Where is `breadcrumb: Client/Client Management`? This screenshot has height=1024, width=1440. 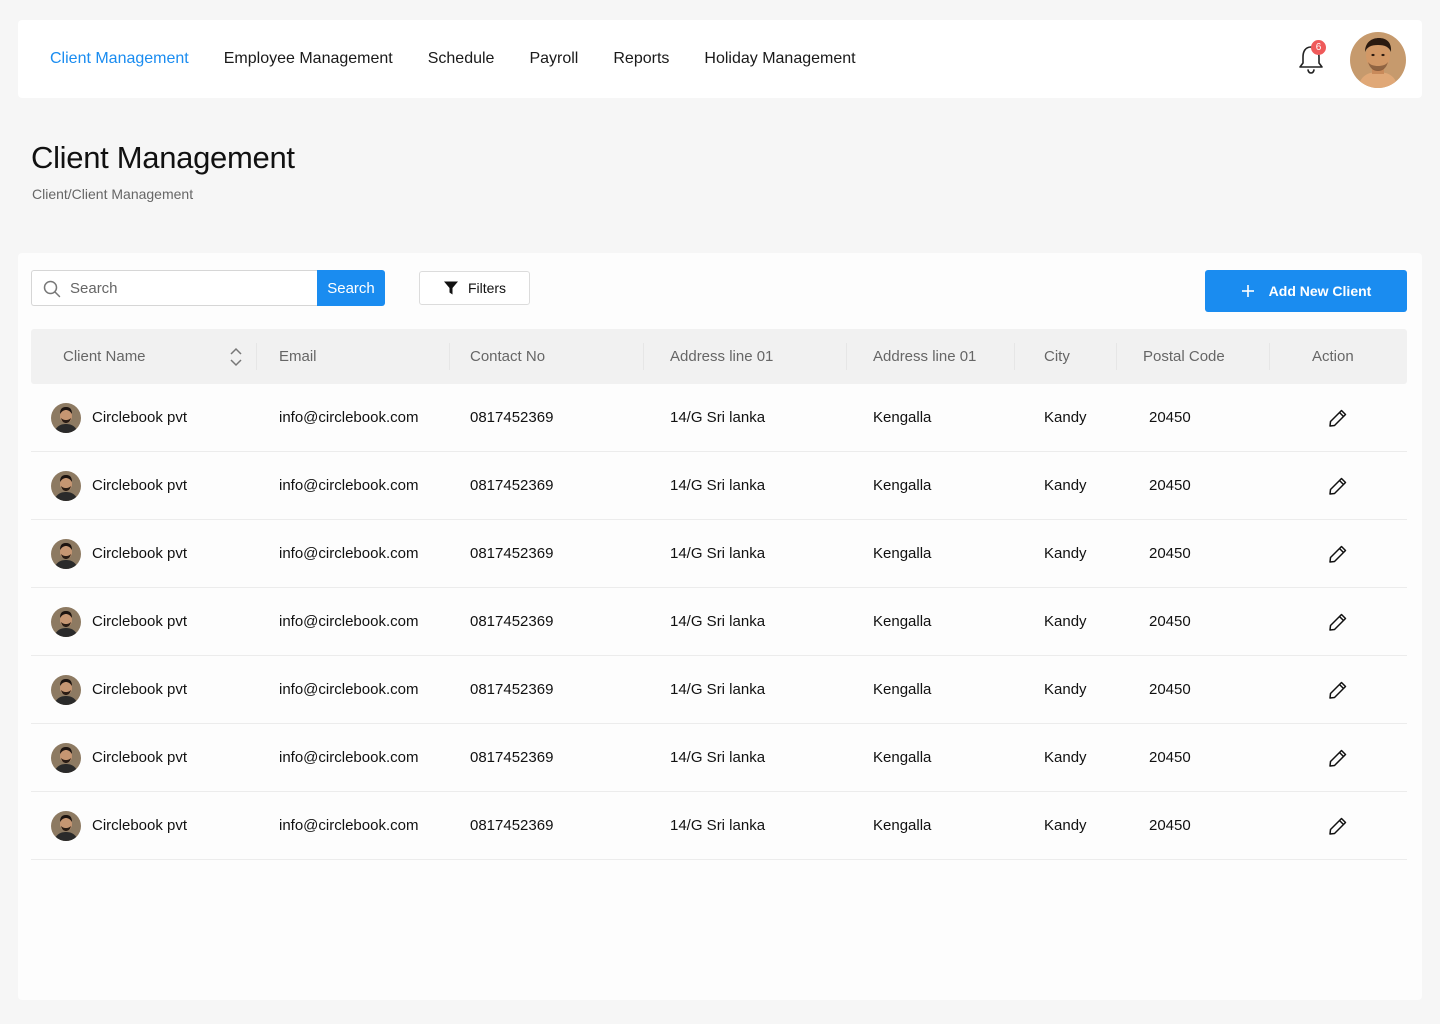 breadcrumb: Client/Client Management is located at coordinates (113, 194).